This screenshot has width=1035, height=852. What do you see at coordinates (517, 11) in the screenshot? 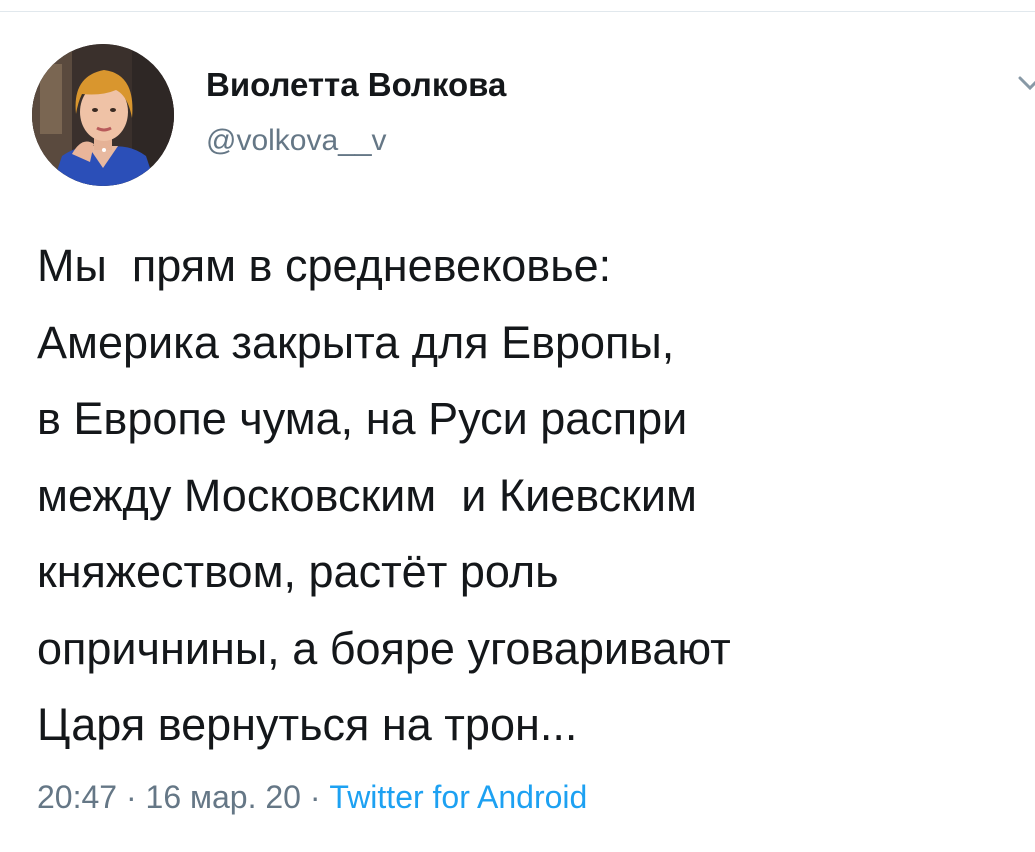
I see `top-divider` at bounding box center [517, 11].